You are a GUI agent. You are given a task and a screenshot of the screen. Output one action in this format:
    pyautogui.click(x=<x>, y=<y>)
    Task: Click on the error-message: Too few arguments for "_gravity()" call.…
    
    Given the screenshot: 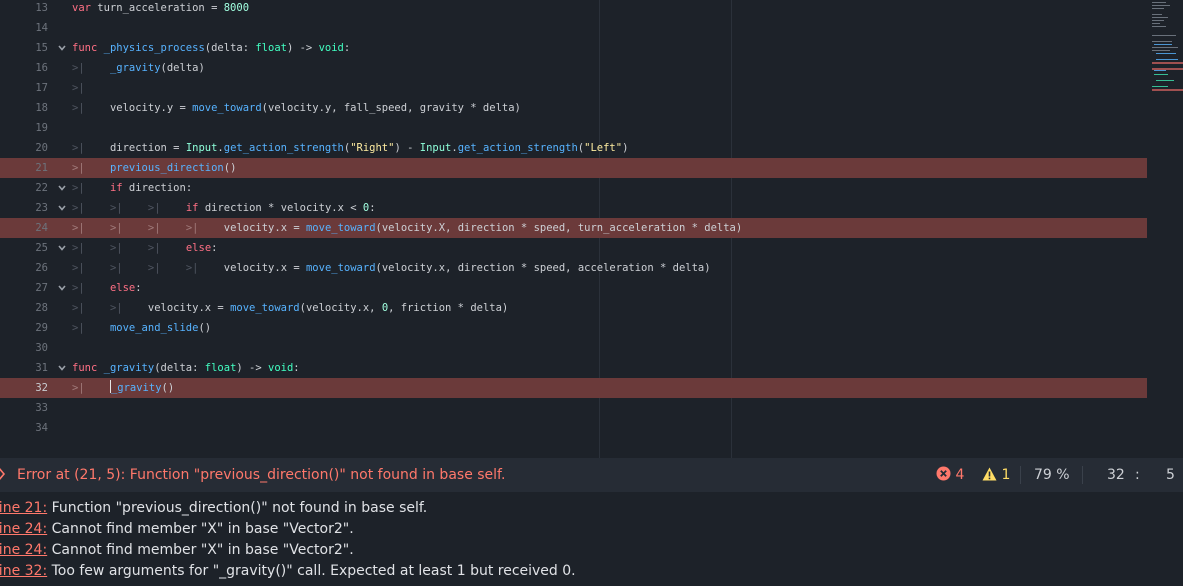 What is the action you would take?
    pyautogui.click(x=311, y=571)
    